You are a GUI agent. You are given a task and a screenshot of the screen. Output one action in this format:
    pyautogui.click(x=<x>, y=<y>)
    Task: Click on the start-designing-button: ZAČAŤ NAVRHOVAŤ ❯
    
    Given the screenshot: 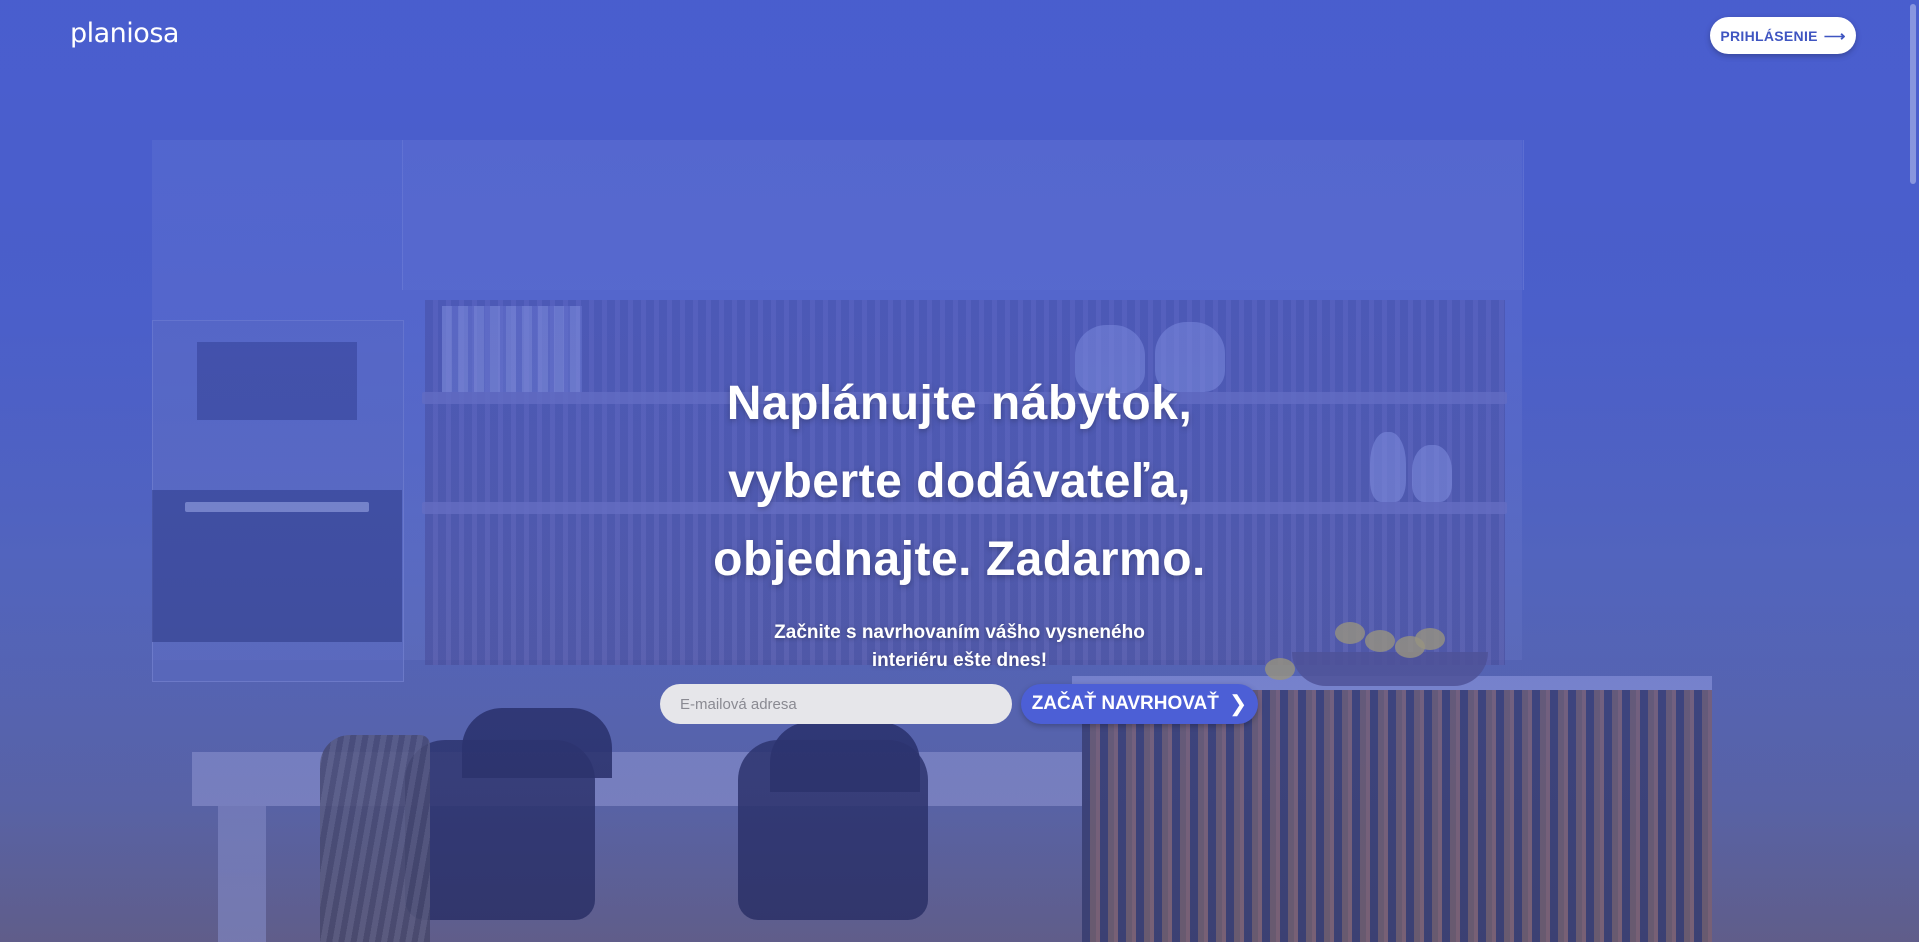 What is the action you would take?
    pyautogui.click(x=1139, y=704)
    